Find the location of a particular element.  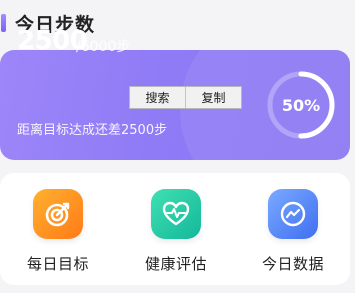

feature-health-assessment: 健康评估 is located at coordinates (176, 231).